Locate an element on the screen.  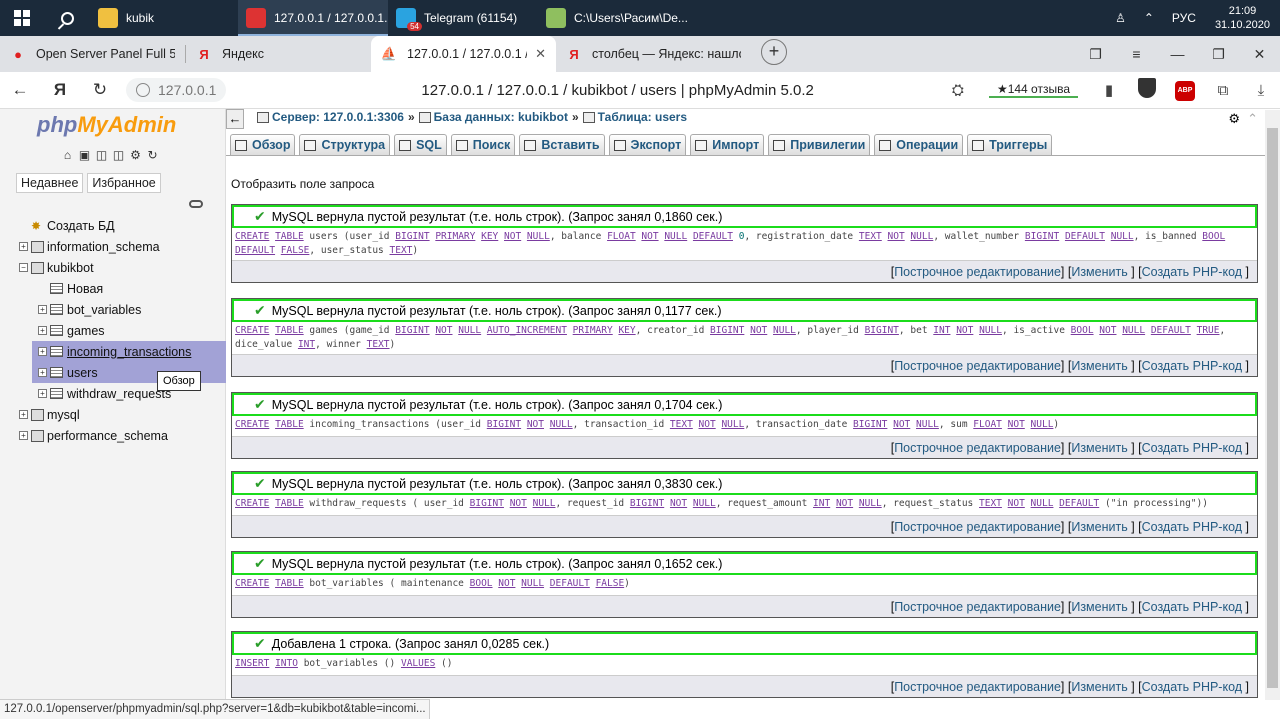
tree-item-performance_schema: + performance_schema is located at coordinates (113, 435).